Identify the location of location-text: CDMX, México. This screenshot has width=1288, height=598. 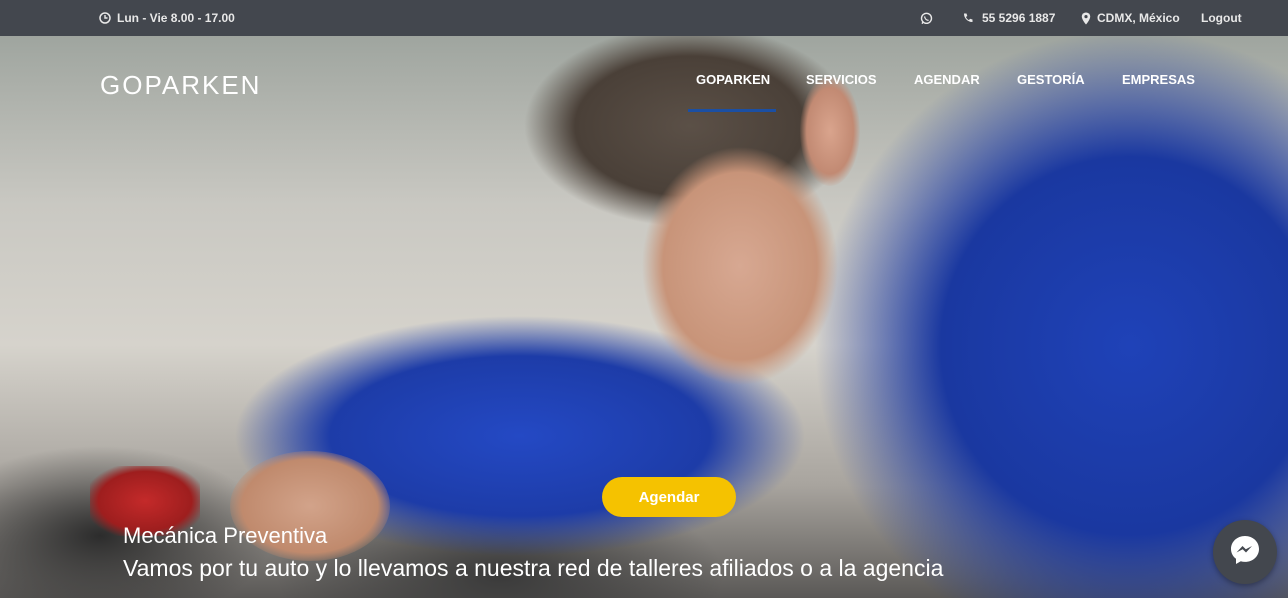
(1138, 18).